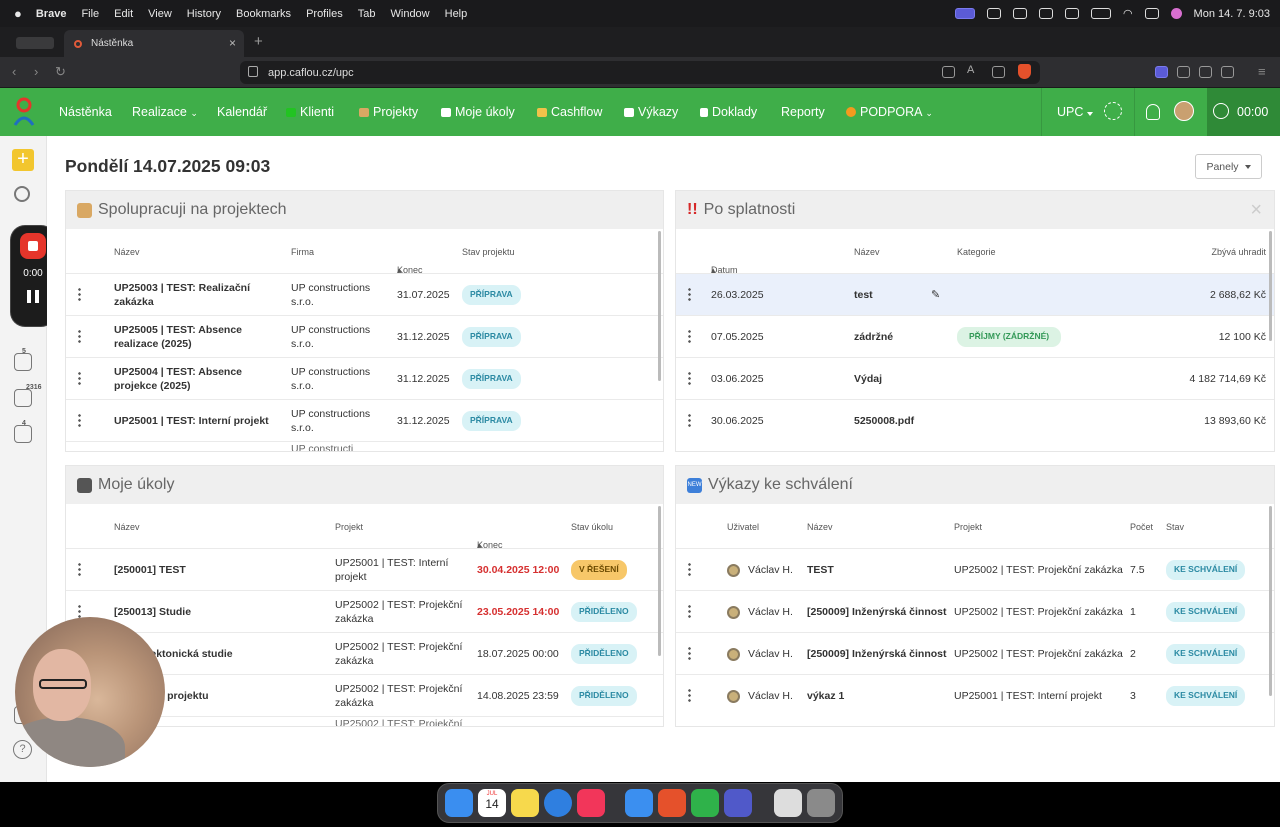  Describe the element at coordinates (242, 112) in the screenshot. I see `nav-kalendar: Kalendář` at that location.